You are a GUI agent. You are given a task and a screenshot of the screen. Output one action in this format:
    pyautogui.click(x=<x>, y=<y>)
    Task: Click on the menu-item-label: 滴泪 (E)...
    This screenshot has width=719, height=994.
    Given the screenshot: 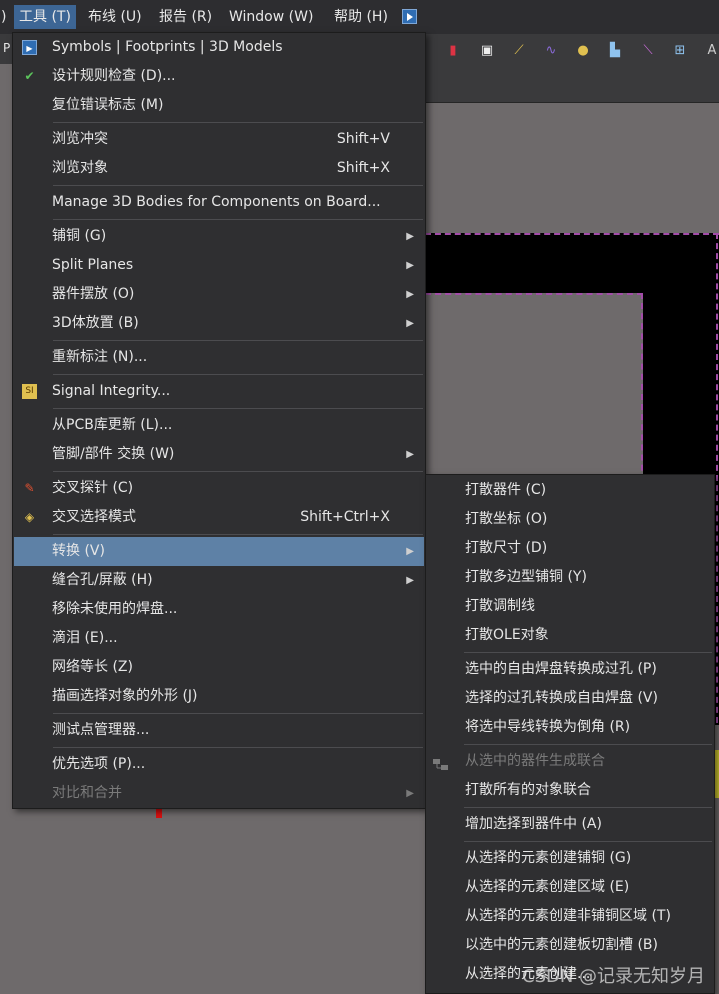 What is the action you would take?
    pyautogui.click(x=85, y=638)
    